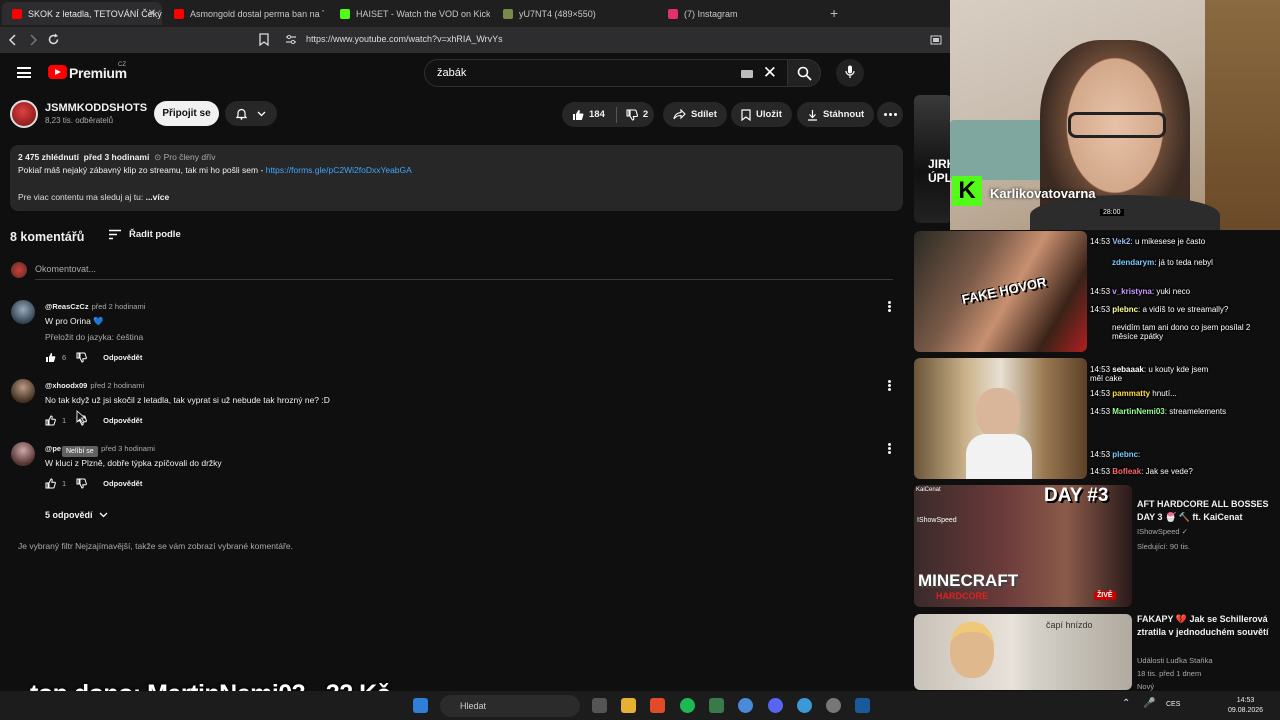 The width and height of the screenshot is (1280, 720). Describe the element at coordinates (1149, 703) in the screenshot. I see `microphone-icon: 🎤` at that location.